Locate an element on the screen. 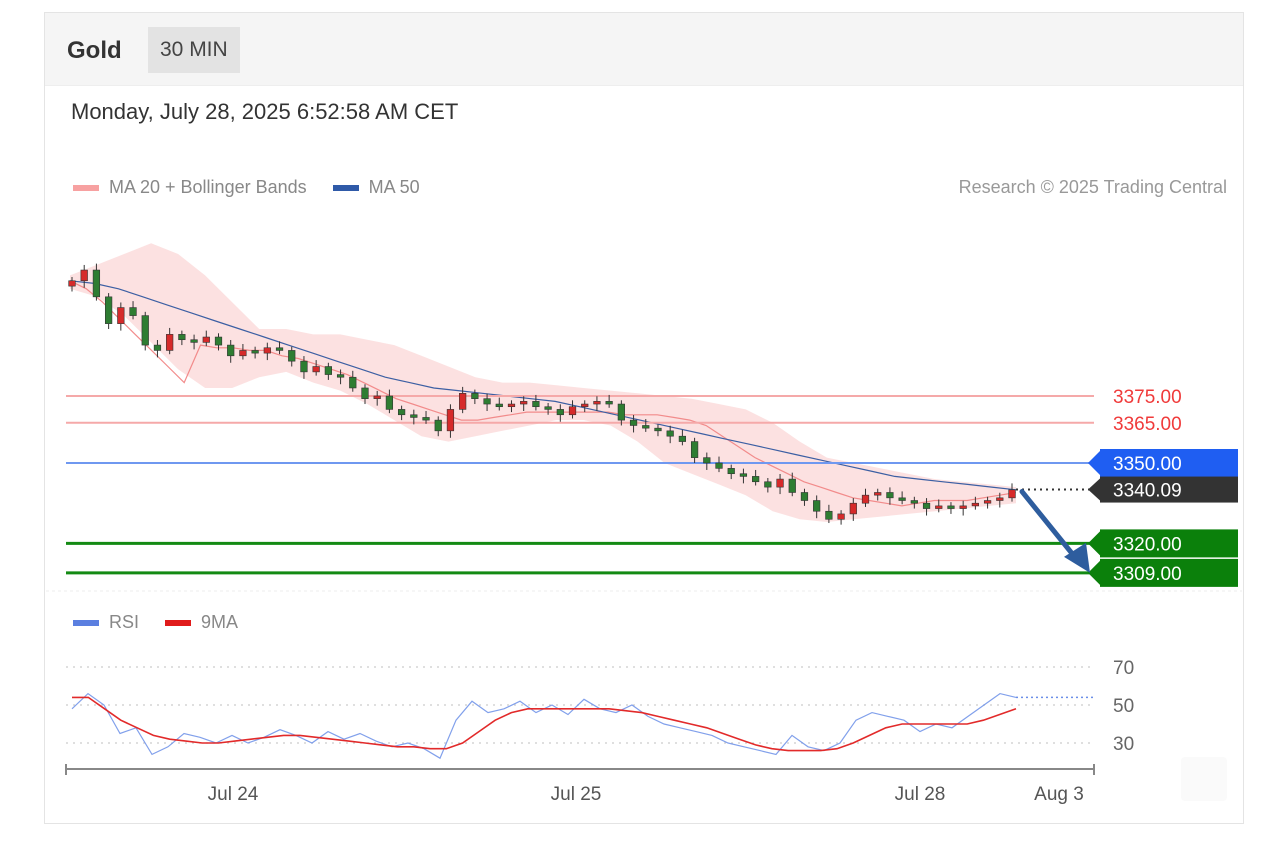 The width and height of the screenshot is (1266, 866). legend-item-rsi: RSI is located at coordinates (106, 622).